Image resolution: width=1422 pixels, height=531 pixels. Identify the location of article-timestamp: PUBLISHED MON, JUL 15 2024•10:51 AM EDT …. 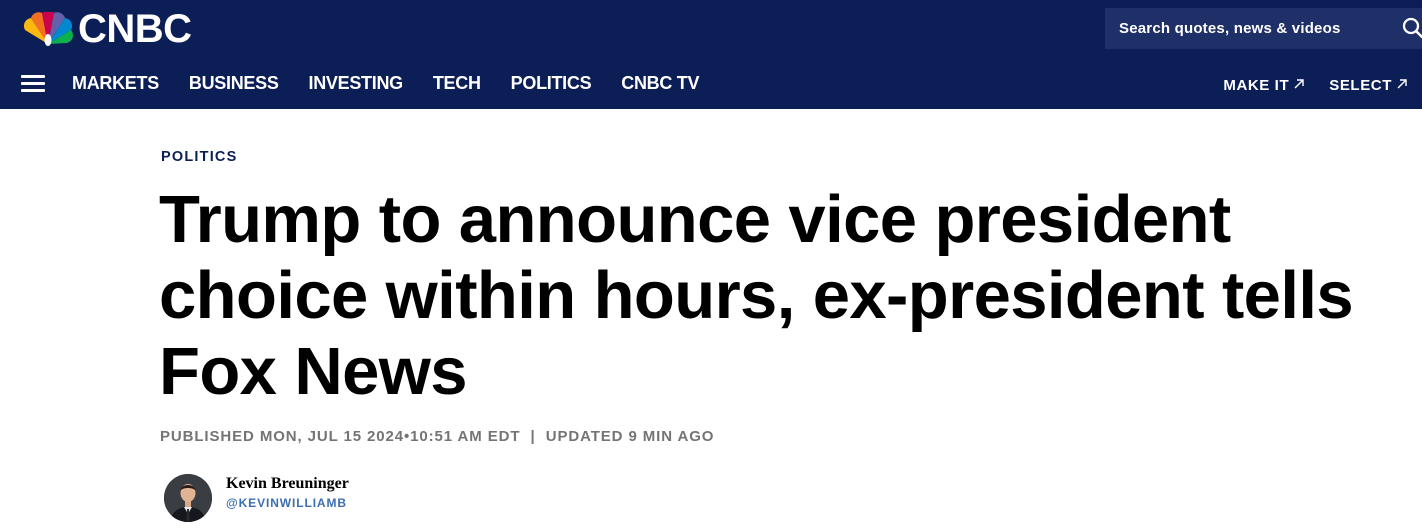
(437, 436).